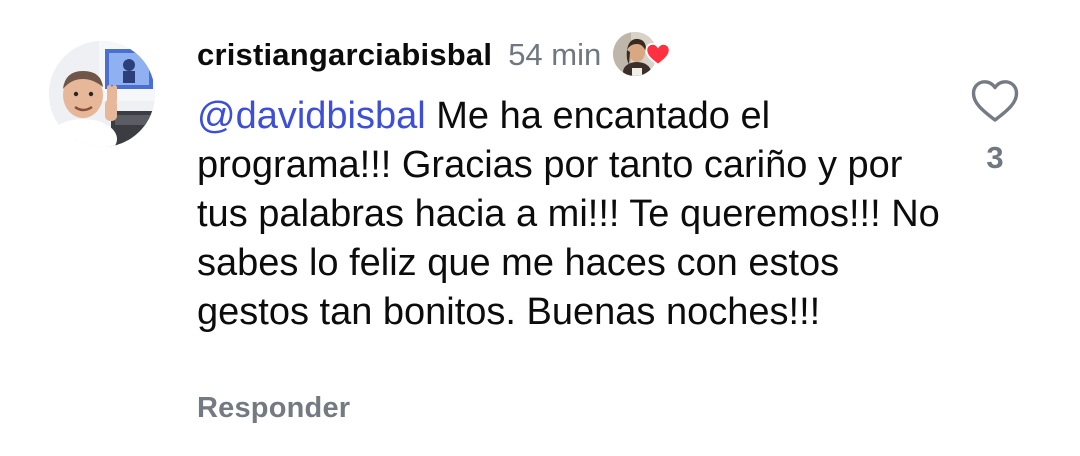 The height and width of the screenshot is (456, 1080). What do you see at coordinates (273, 408) in the screenshot?
I see `reply-button: Responder` at bounding box center [273, 408].